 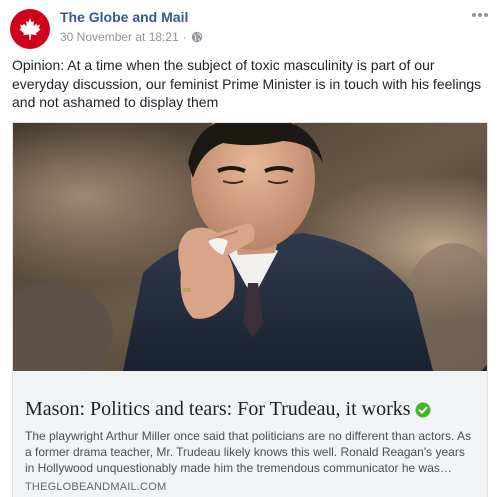 What do you see at coordinates (197, 37) in the screenshot?
I see `globe-icon` at bounding box center [197, 37].